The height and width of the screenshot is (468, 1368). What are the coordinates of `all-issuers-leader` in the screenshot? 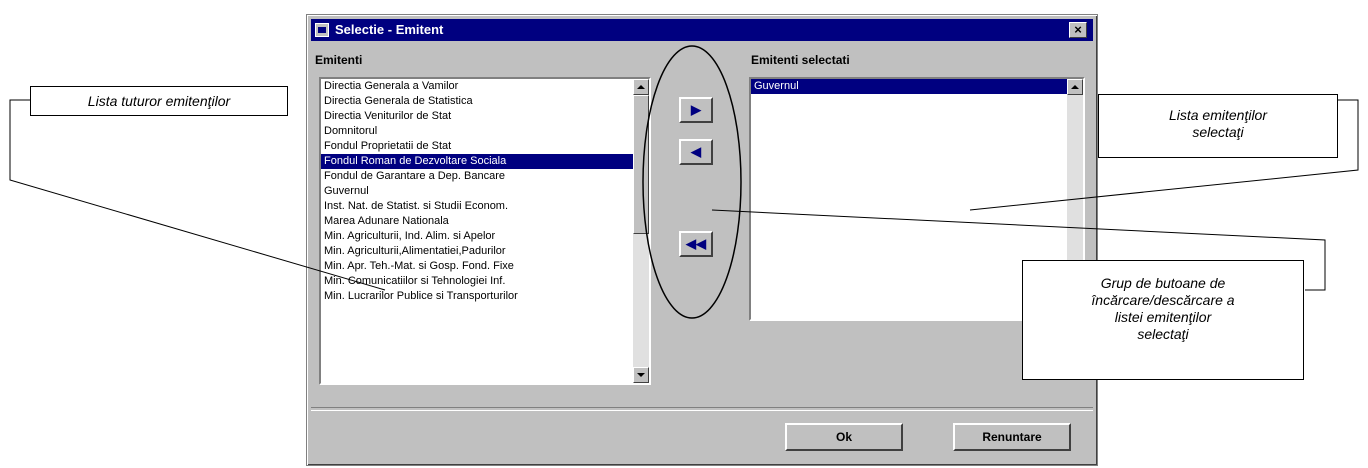 It's located at (197, 195).